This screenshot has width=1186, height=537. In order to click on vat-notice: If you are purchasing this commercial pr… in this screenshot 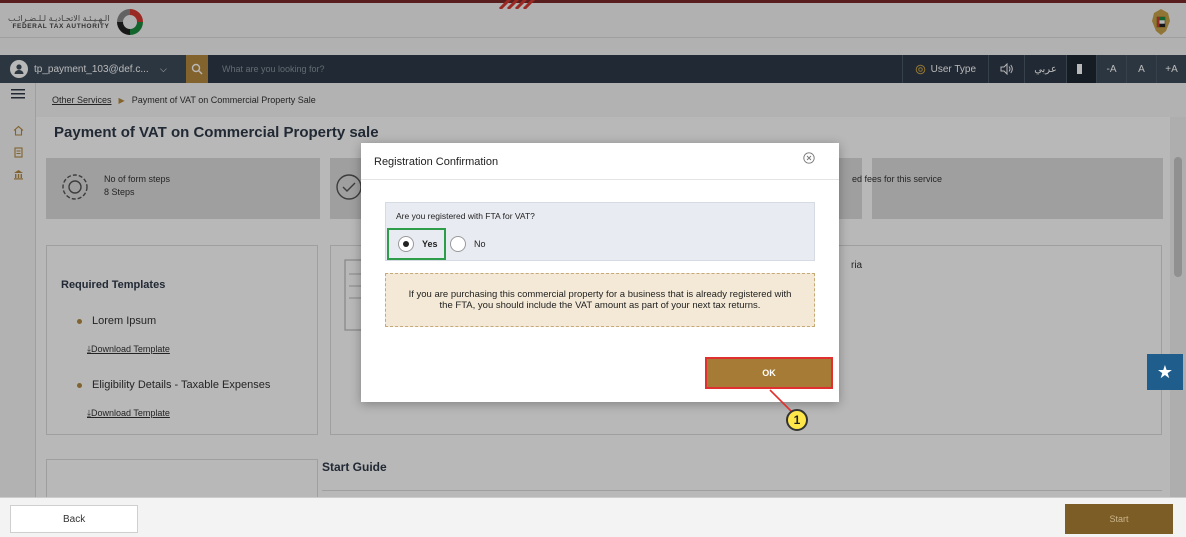, I will do `click(600, 300)`.